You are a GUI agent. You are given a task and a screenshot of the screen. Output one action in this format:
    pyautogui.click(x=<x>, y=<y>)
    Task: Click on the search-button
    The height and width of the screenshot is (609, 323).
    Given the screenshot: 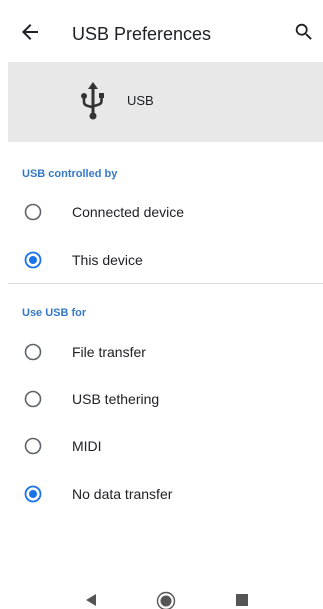 What is the action you would take?
    pyautogui.click(x=304, y=32)
    